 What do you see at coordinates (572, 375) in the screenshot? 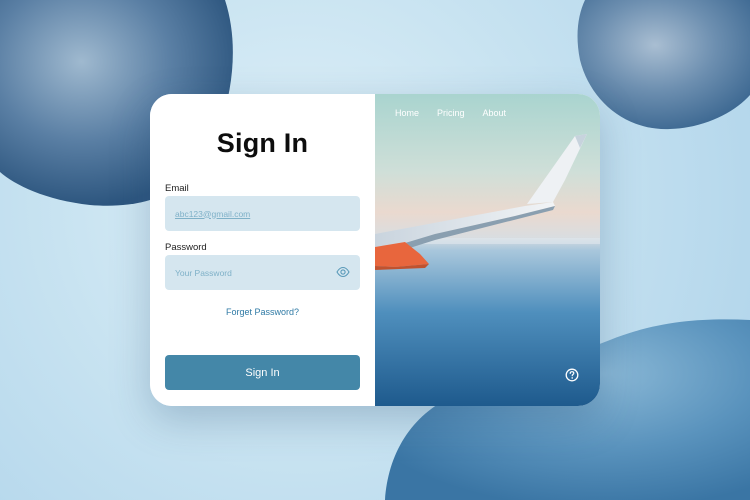
I see `question-circle-icon` at bounding box center [572, 375].